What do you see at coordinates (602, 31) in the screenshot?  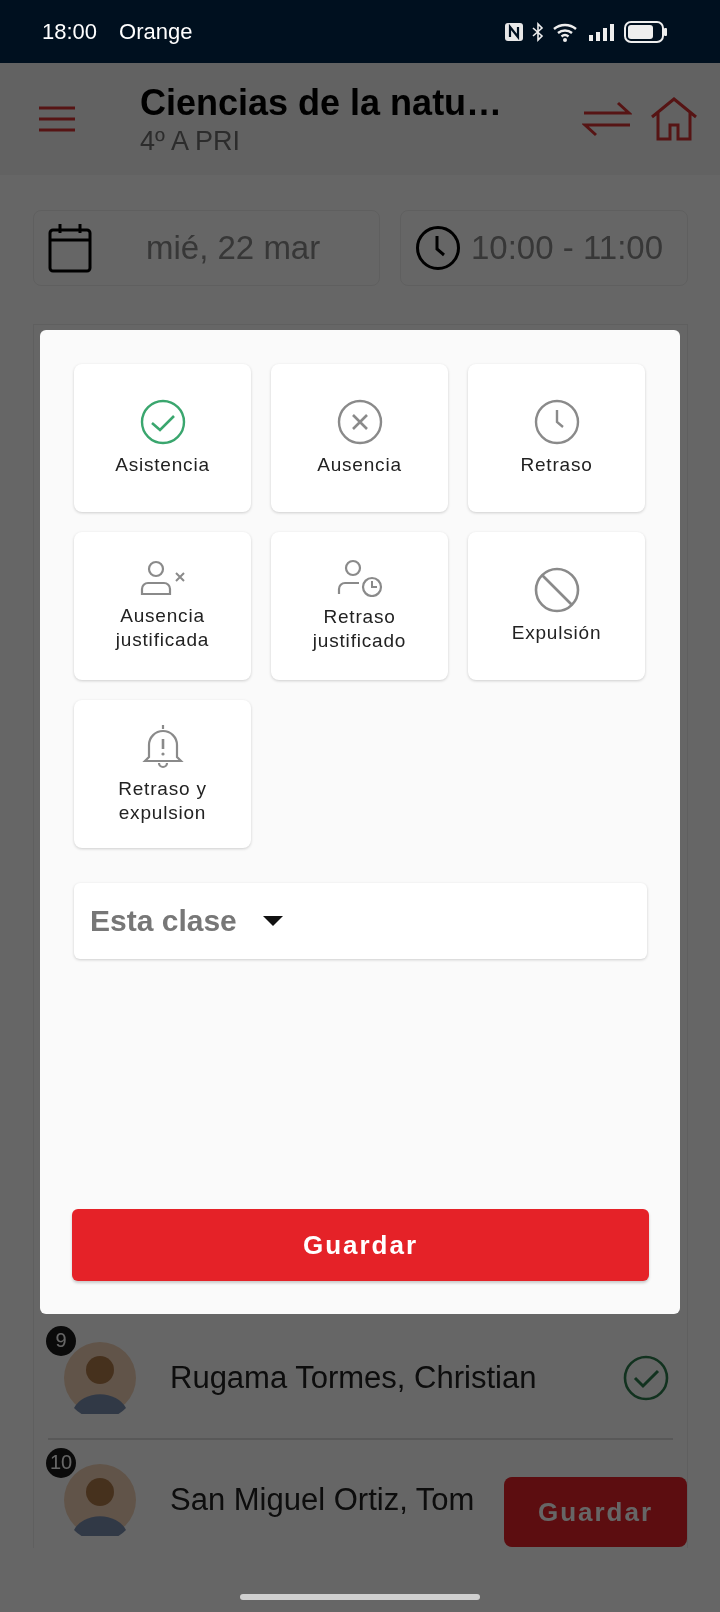 I see `signal-icon` at bounding box center [602, 31].